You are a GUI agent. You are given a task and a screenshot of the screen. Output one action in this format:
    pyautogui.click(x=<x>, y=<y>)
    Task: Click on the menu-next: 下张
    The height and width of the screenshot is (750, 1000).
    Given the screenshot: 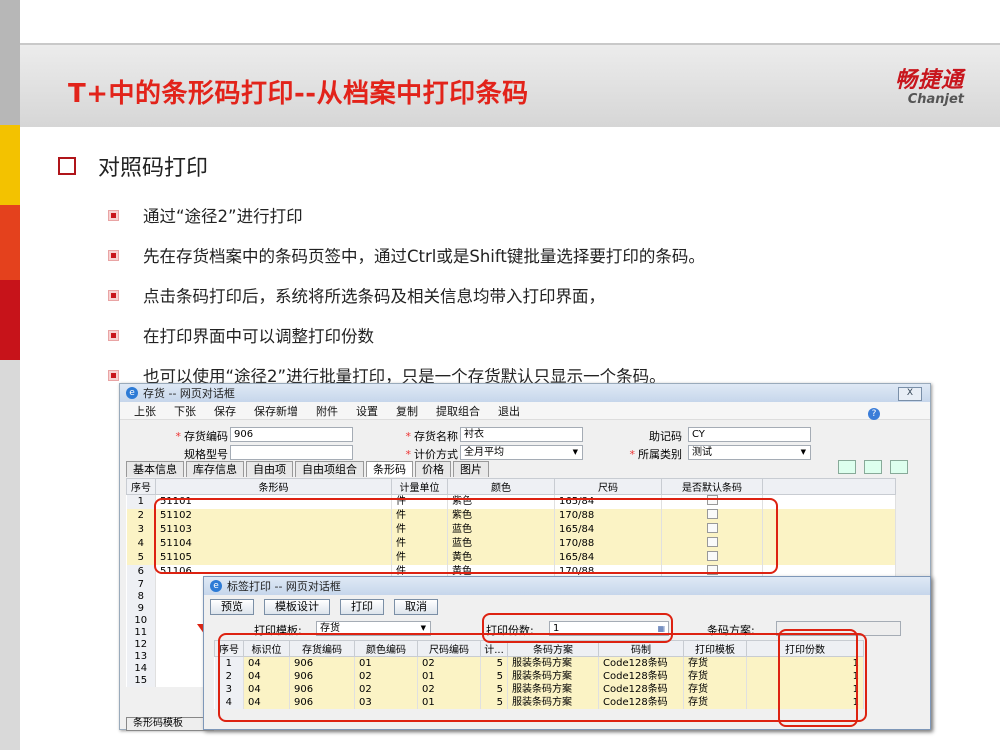 What is the action you would take?
    pyautogui.click(x=185, y=411)
    